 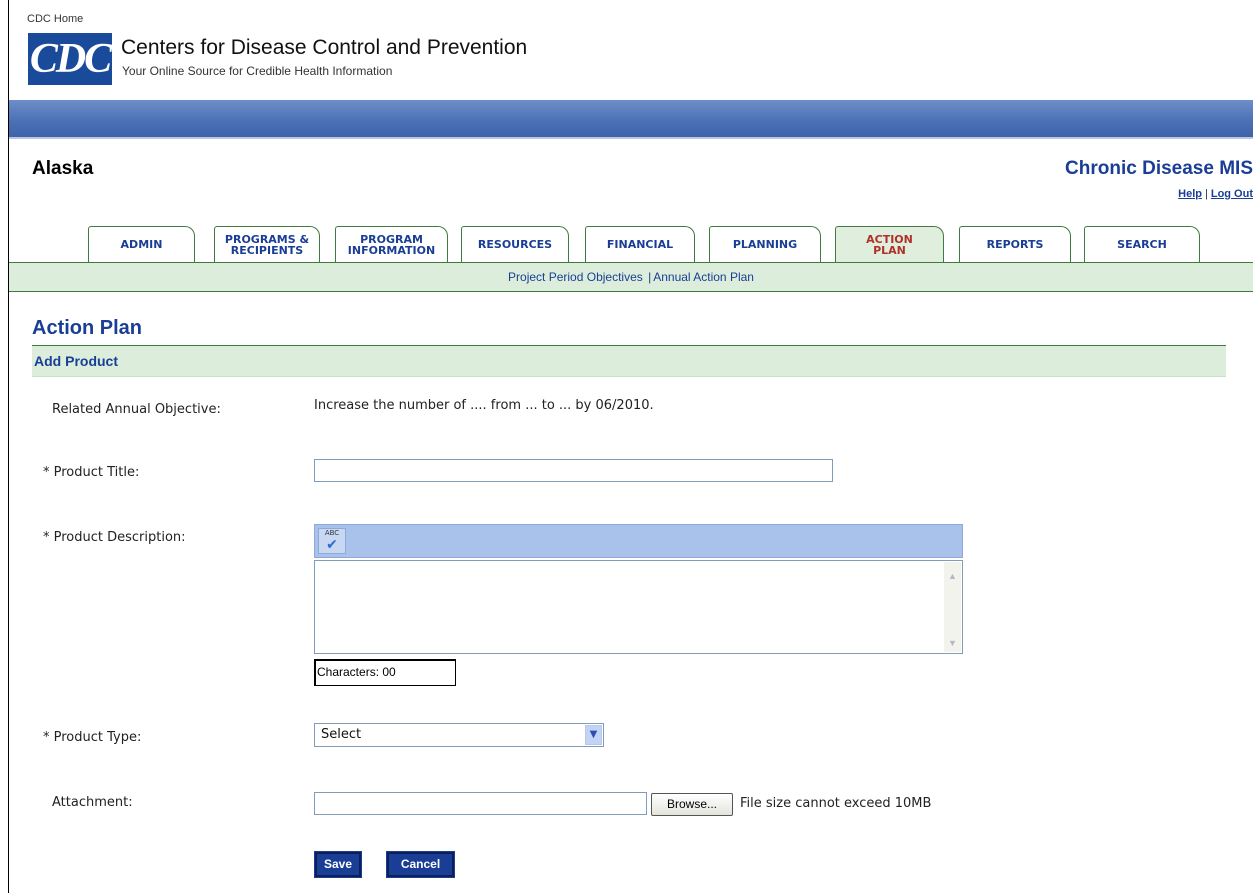 What do you see at coordinates (70, 59) in the screenshot?
I see `cdc-logo: CDC` at bounding box center [70, 59].